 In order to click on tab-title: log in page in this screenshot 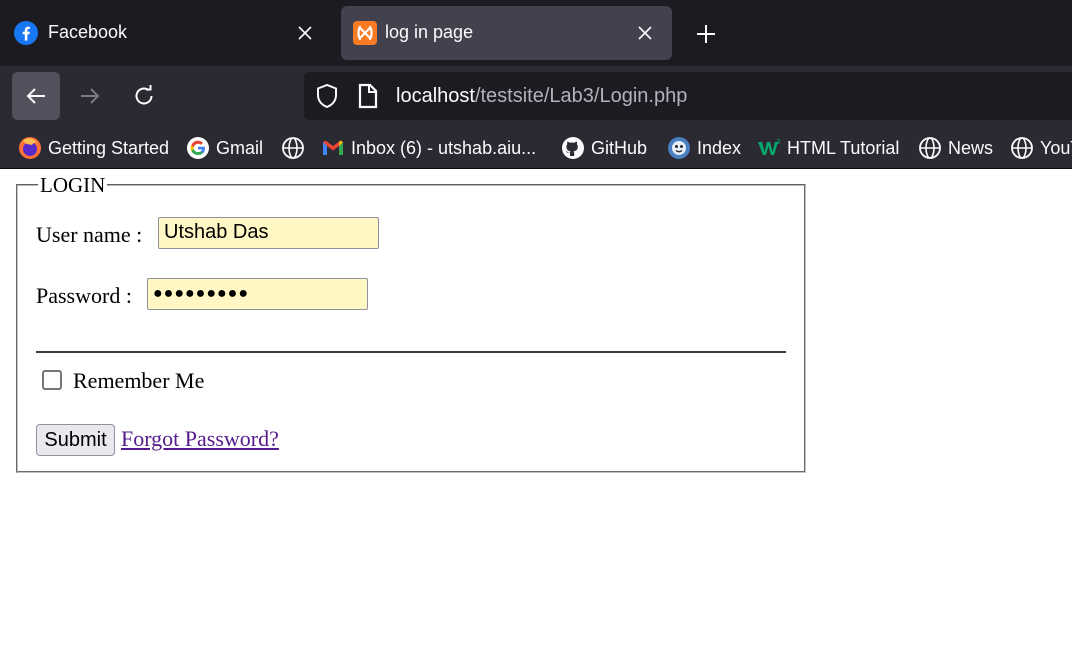, I will do `click(429, 32)`.